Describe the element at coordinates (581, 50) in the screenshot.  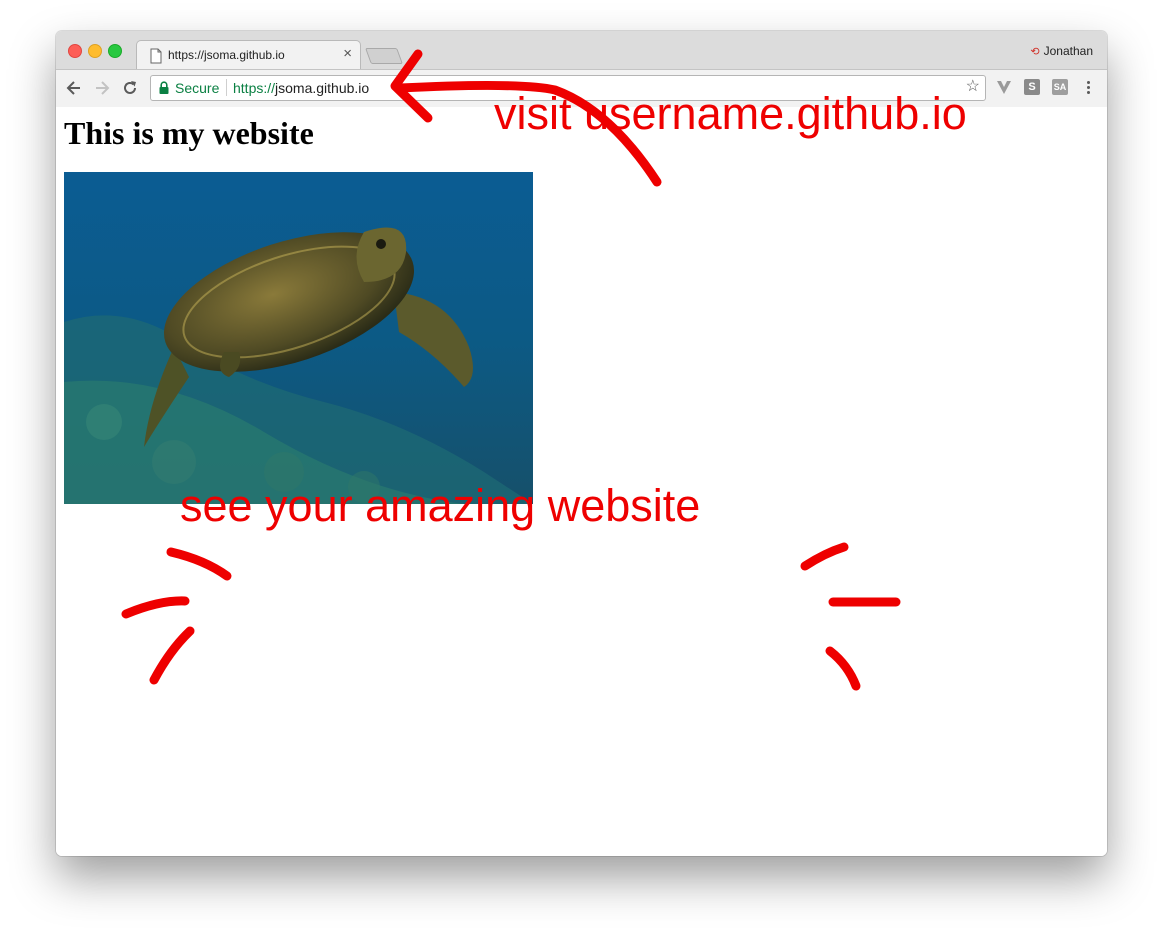
I see `tab-bar: https://jsoma.github.io × ⟲ Jonathan` at that location.